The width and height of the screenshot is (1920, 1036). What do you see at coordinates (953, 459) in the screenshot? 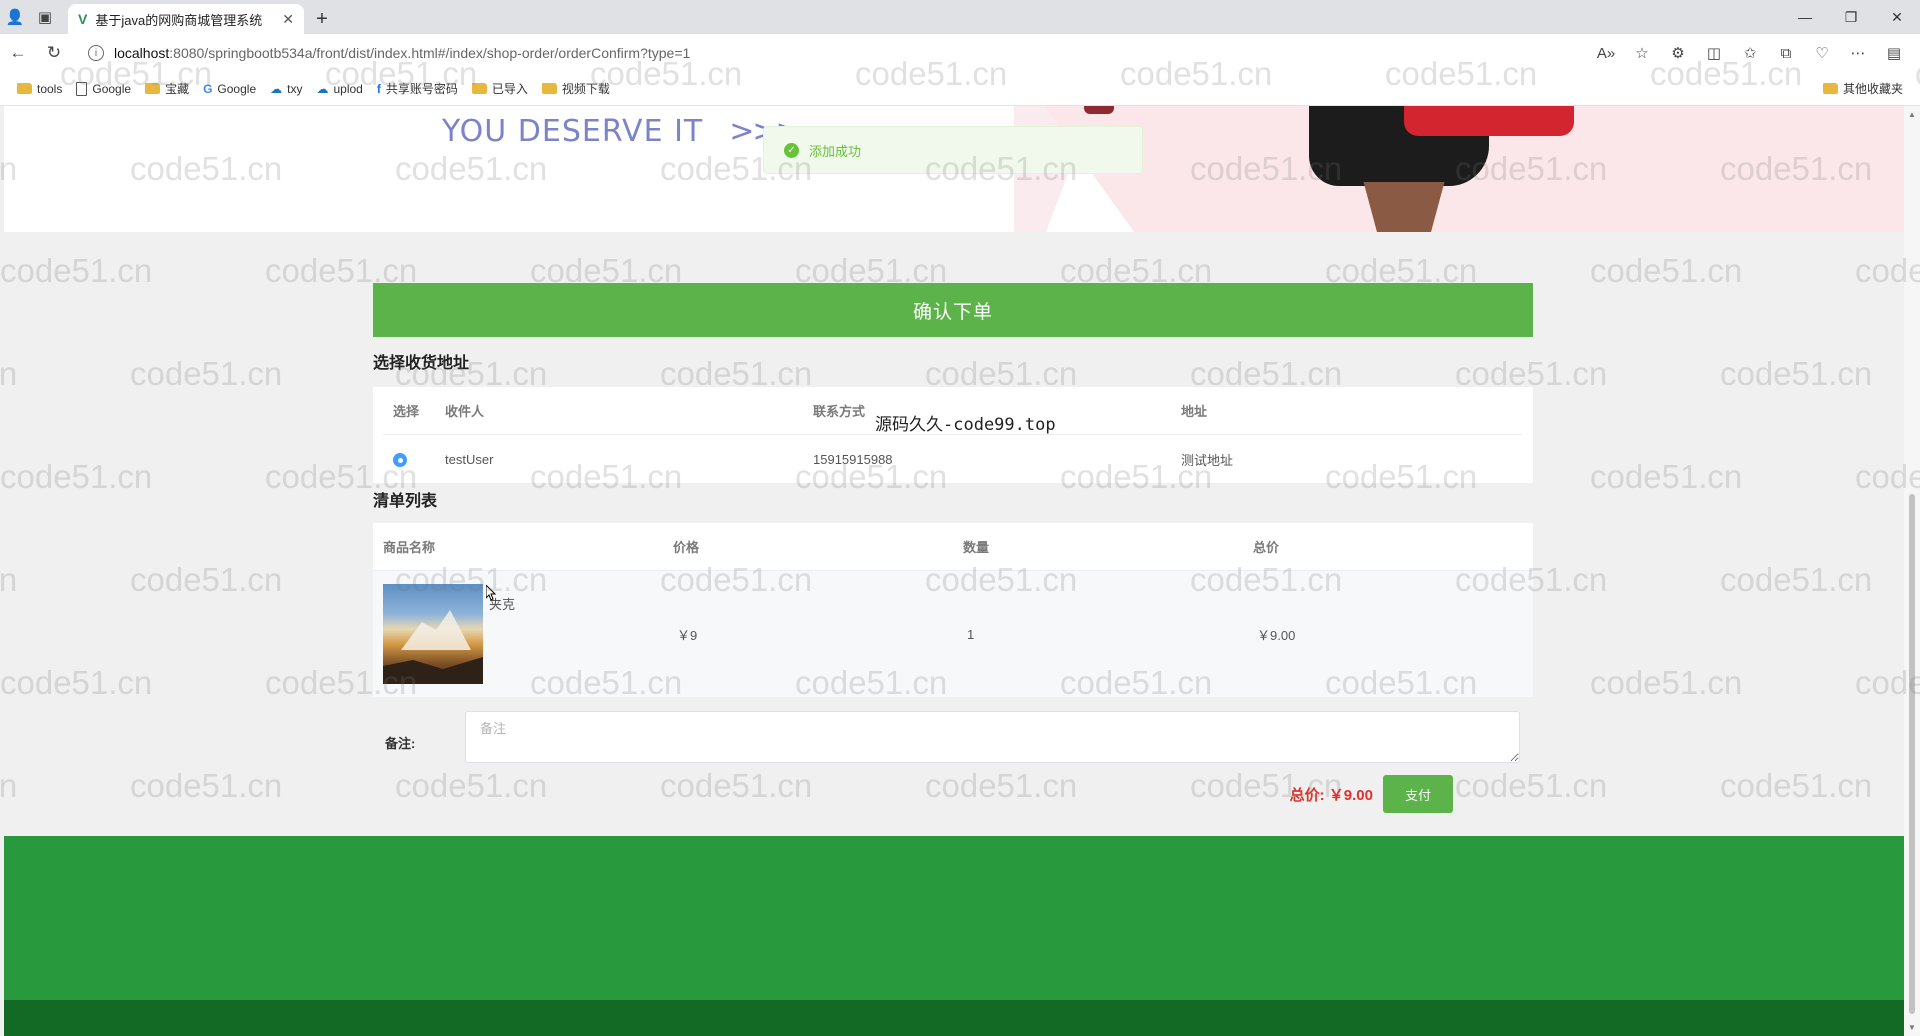
I see `table-row: testUser 15915915988 测试地址` at bounding box center [953, 459].